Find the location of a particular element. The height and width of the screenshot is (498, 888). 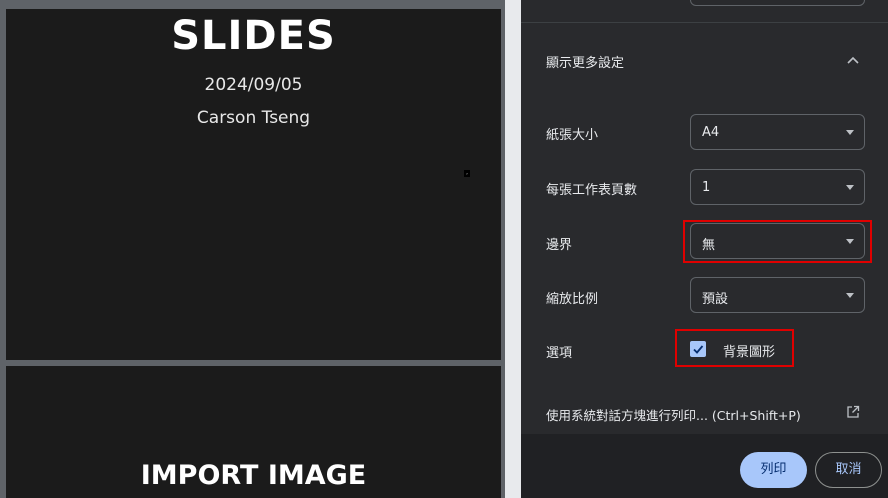

previous-setting-field is located at coordinates (777, 3).